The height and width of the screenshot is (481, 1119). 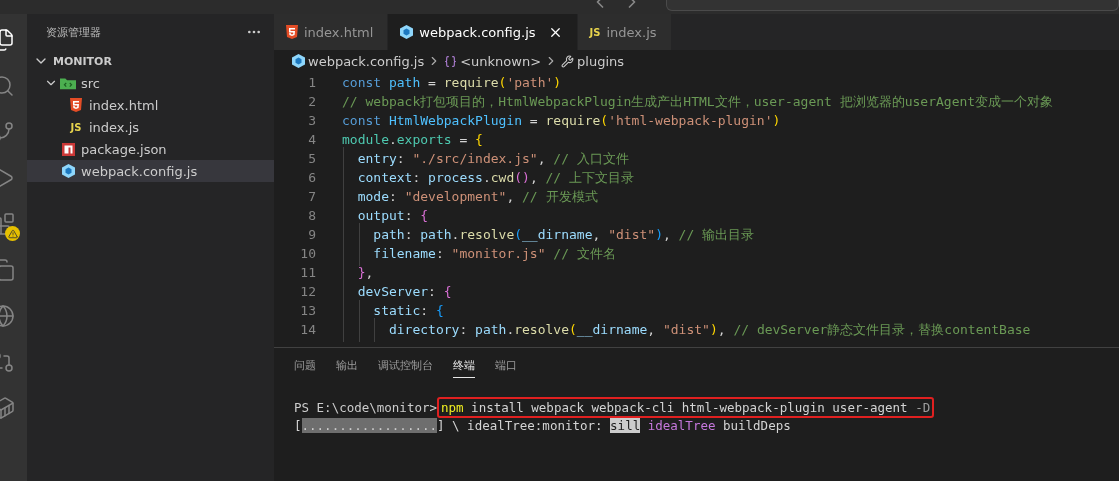 What do you see at coordinates (365, 407) in the screenshot?
I see `terminal-prompt: PS E:\code\monitor>` at bounding box center [365, 407].